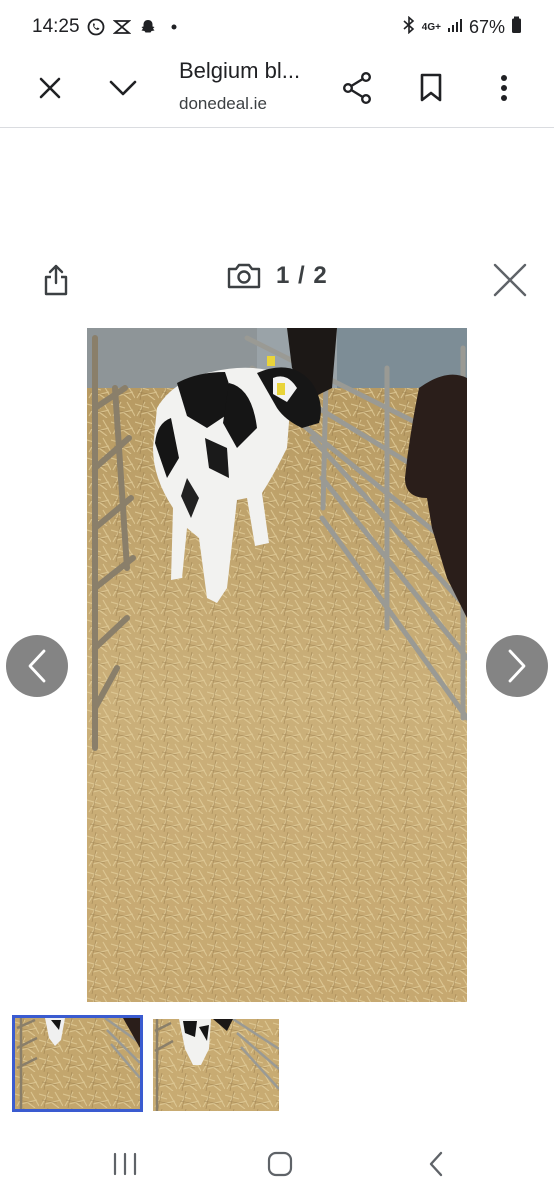  I want to click on share-icon, so click(357, 88).